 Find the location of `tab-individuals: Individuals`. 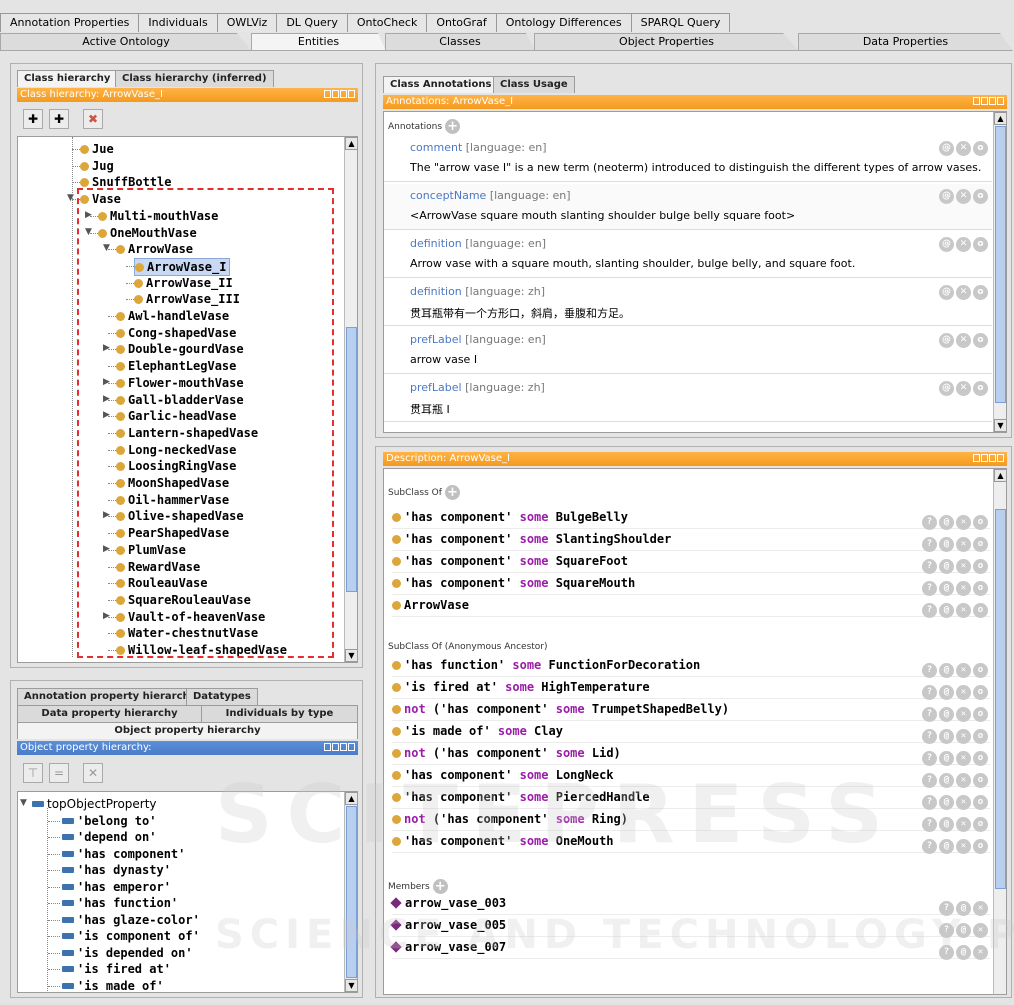

tab-individuals: Individuals is located at coordinates (178, 22).